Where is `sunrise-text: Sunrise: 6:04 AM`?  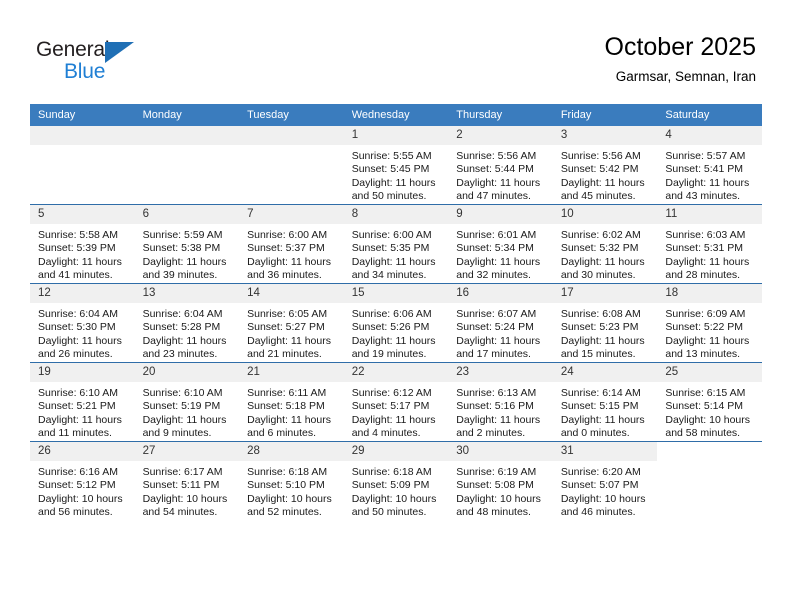 sunrise-text: Sunrise: 6:04 AM is located at coordinates (78, 314).